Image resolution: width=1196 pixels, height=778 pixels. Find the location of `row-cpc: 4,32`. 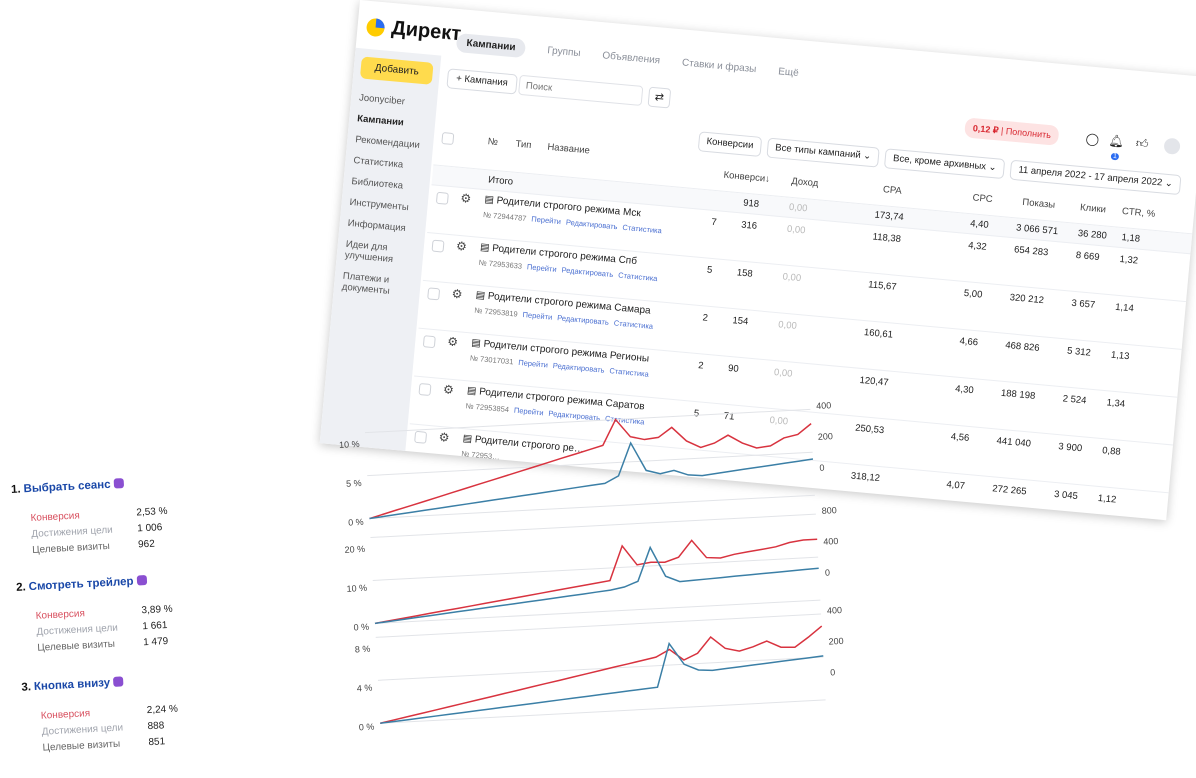

row-cpc: 4,32 is located at coordinates (977, 246).